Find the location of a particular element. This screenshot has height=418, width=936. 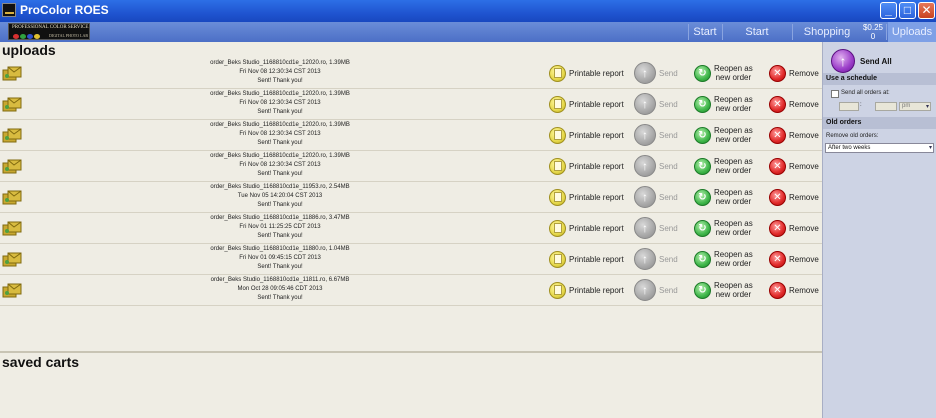

tab-start-ordering: Start Ordering is located at coordinates (757, 40).